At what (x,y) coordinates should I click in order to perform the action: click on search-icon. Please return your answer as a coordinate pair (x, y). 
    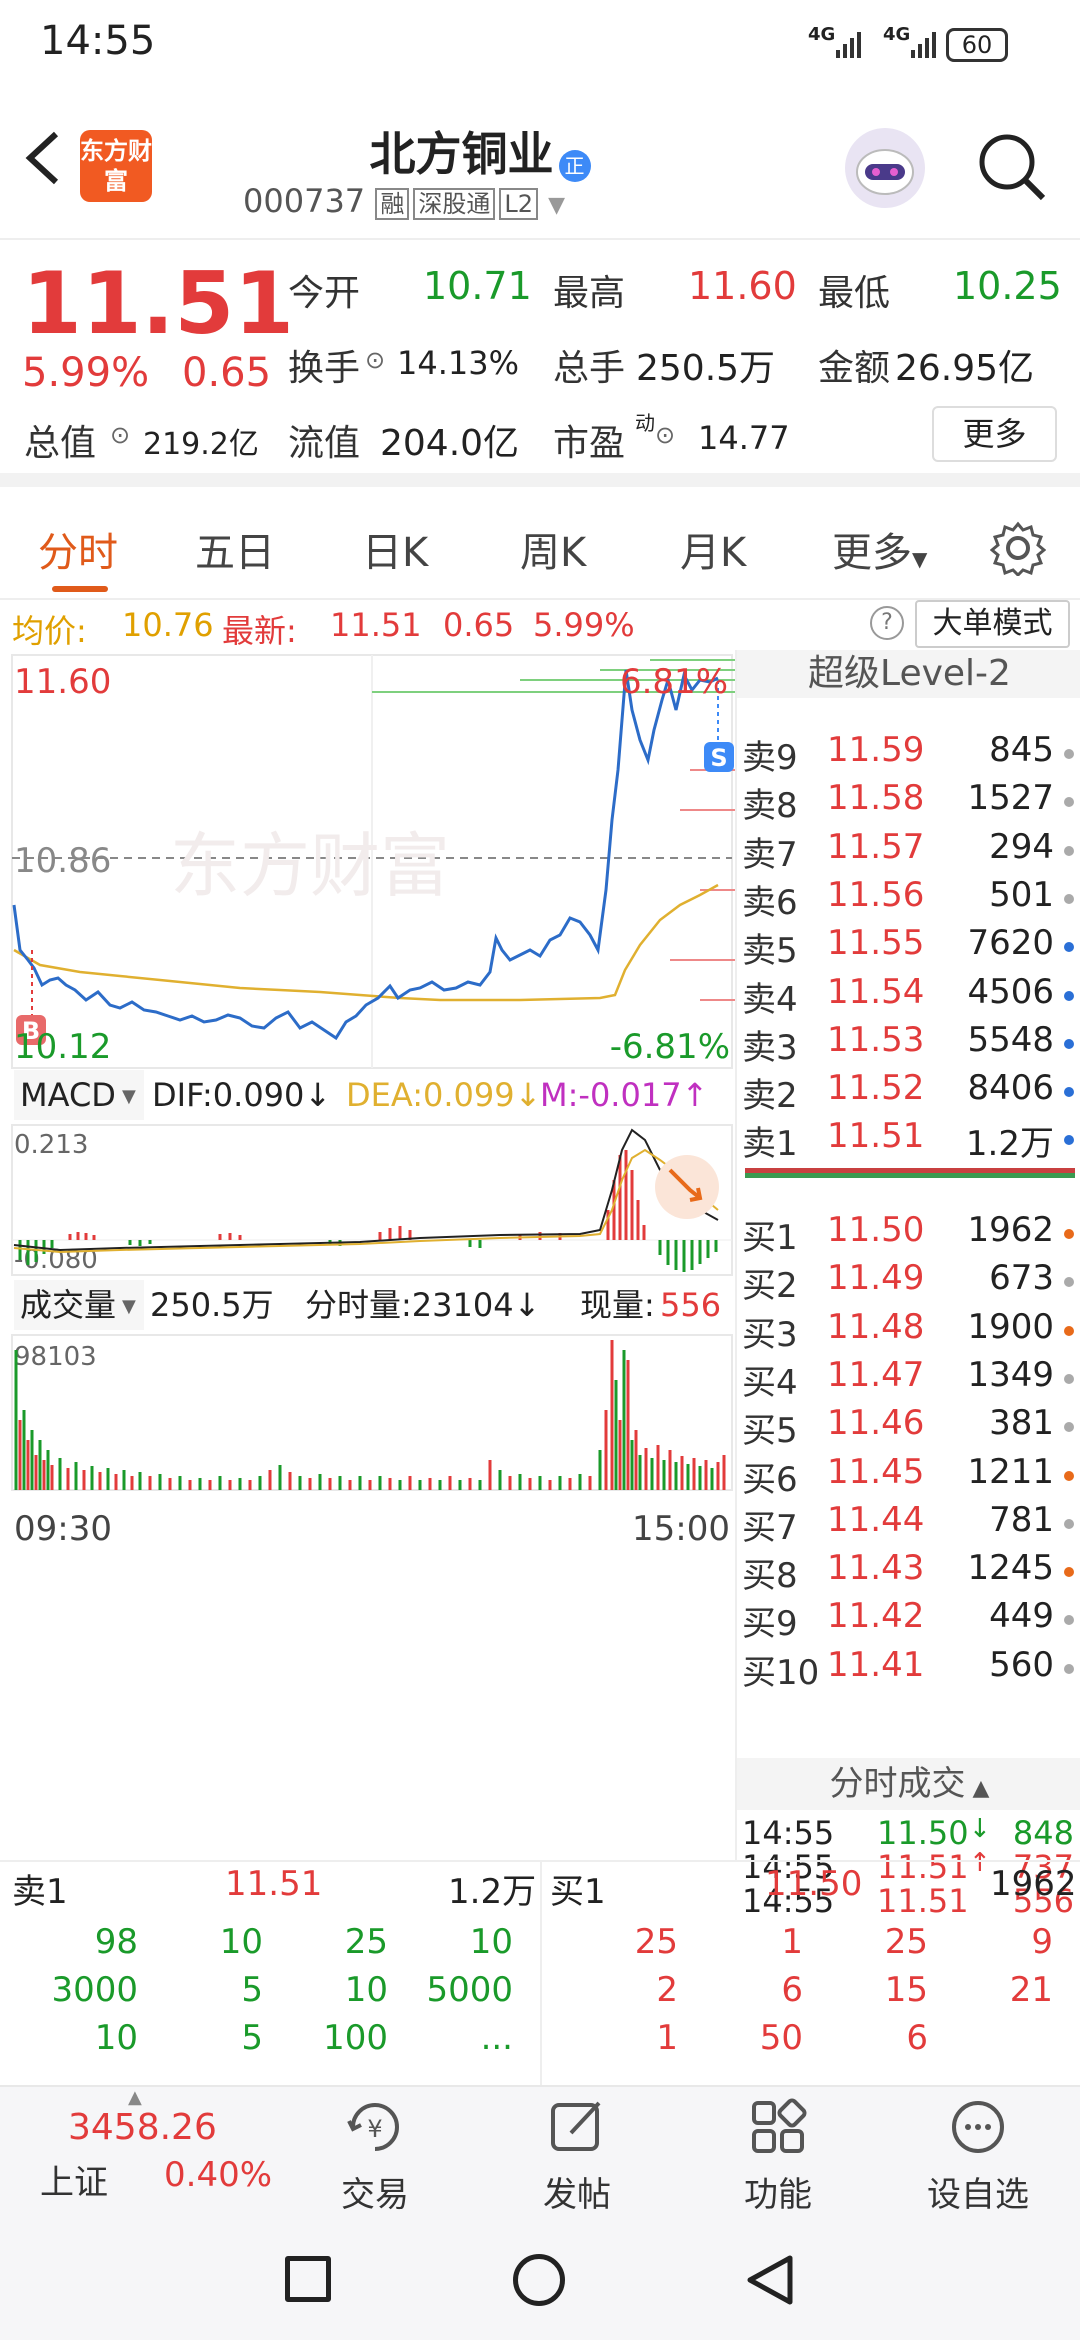
    Looking at the image, I should click on (1012, 167).